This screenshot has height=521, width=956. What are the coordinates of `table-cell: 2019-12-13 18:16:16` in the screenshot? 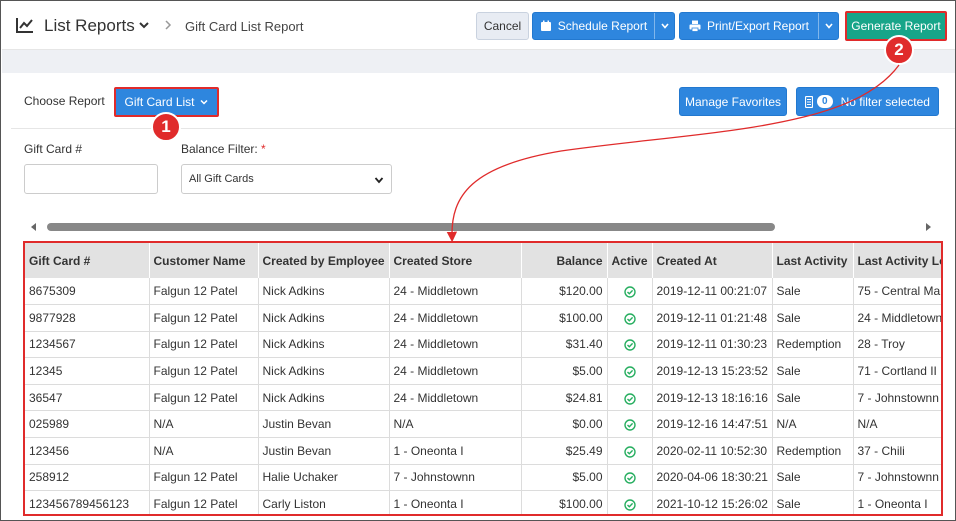 It's located at (712, 398).